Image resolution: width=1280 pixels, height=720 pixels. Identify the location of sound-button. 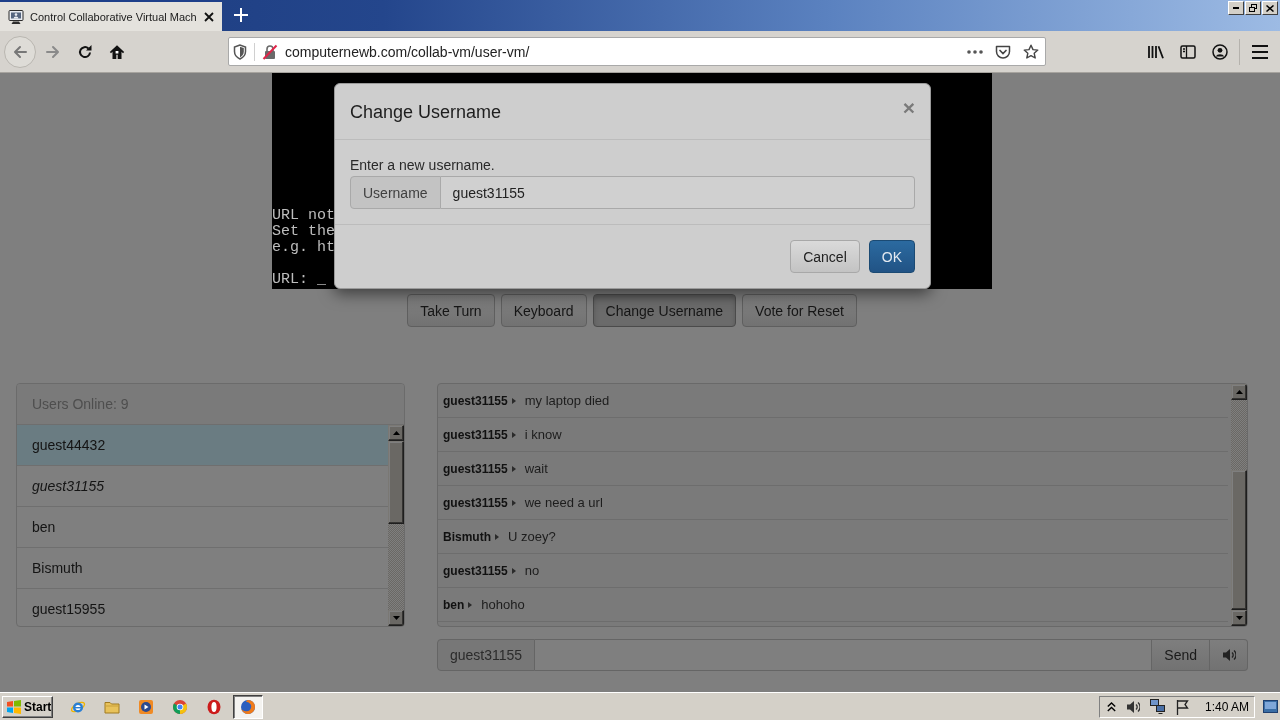
(1229, 655).